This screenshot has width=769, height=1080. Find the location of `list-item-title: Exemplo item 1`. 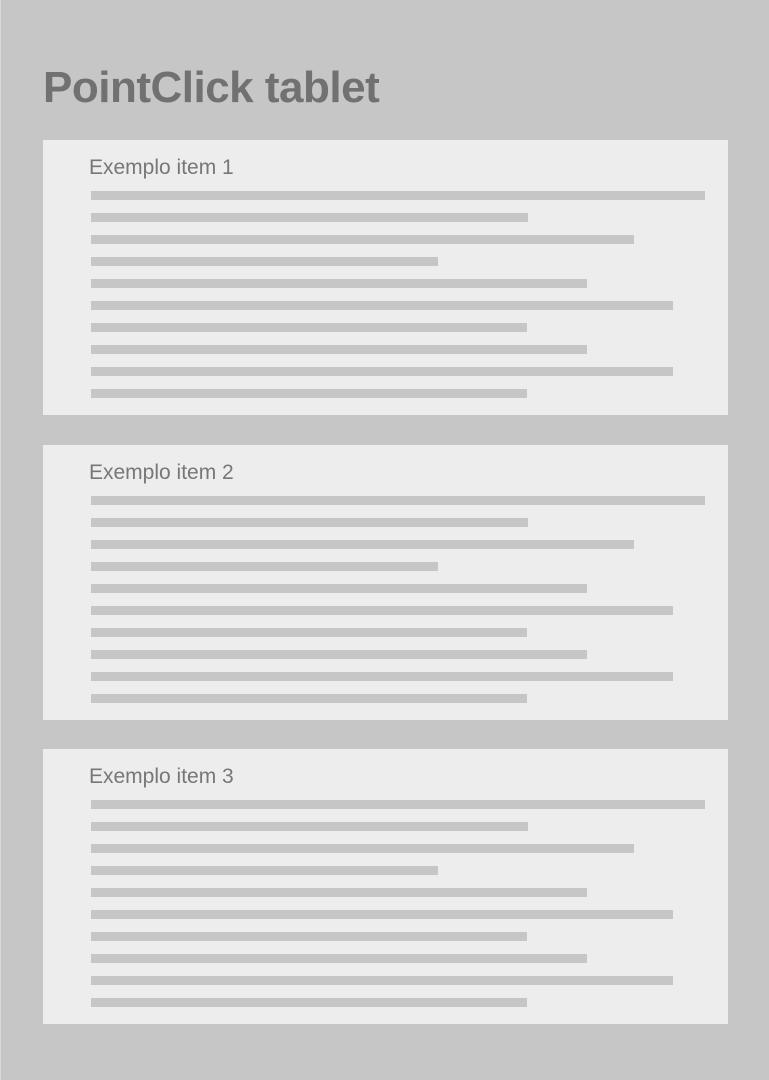

list-item-title: Exemplo item 1 is located at coordinates (161, 167).